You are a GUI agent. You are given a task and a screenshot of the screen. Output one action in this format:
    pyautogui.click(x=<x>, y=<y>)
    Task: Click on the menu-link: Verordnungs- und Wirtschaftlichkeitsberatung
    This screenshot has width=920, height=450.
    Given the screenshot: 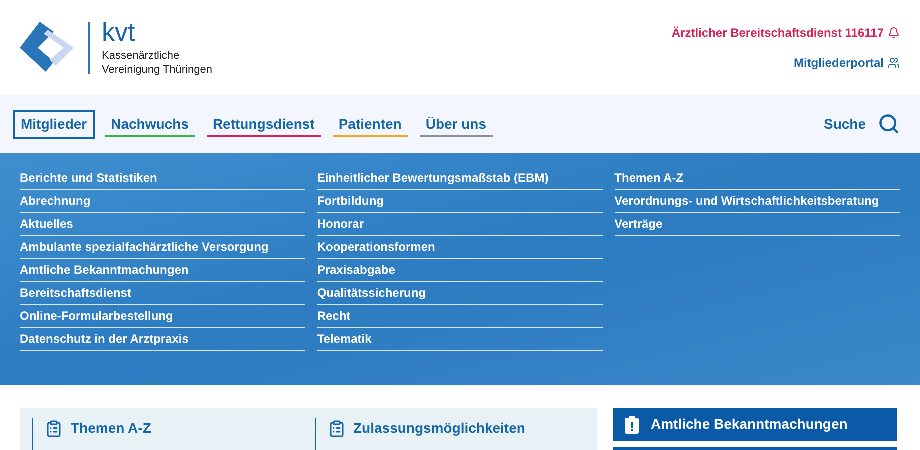 What is the action you would take?
    pyautogui.click(x=757, y=201)
    